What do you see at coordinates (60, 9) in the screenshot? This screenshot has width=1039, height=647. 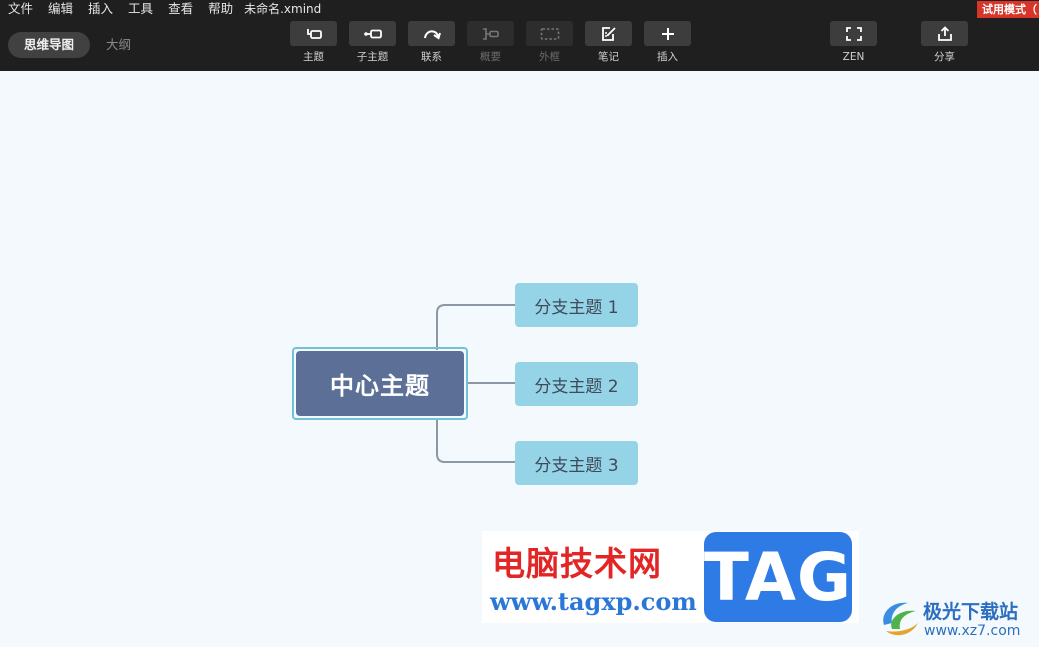 I see `menu-edit: 编辑` at bounding box center [60, 9].